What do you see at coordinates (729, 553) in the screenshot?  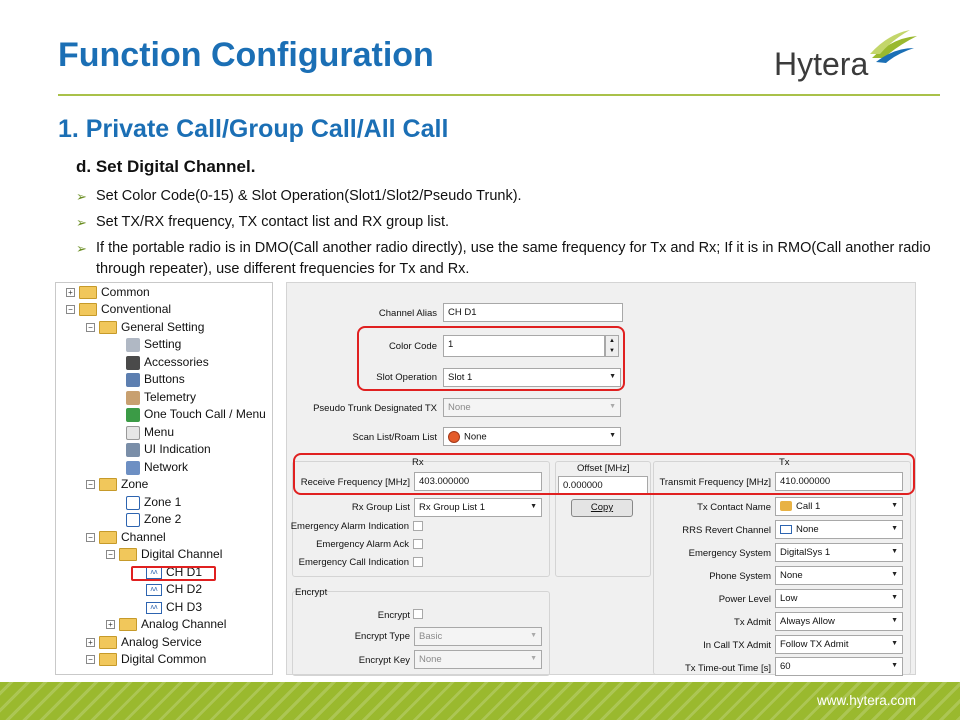 I see `emergency-system-label: Emergency System` at bounding box center [729, 553].